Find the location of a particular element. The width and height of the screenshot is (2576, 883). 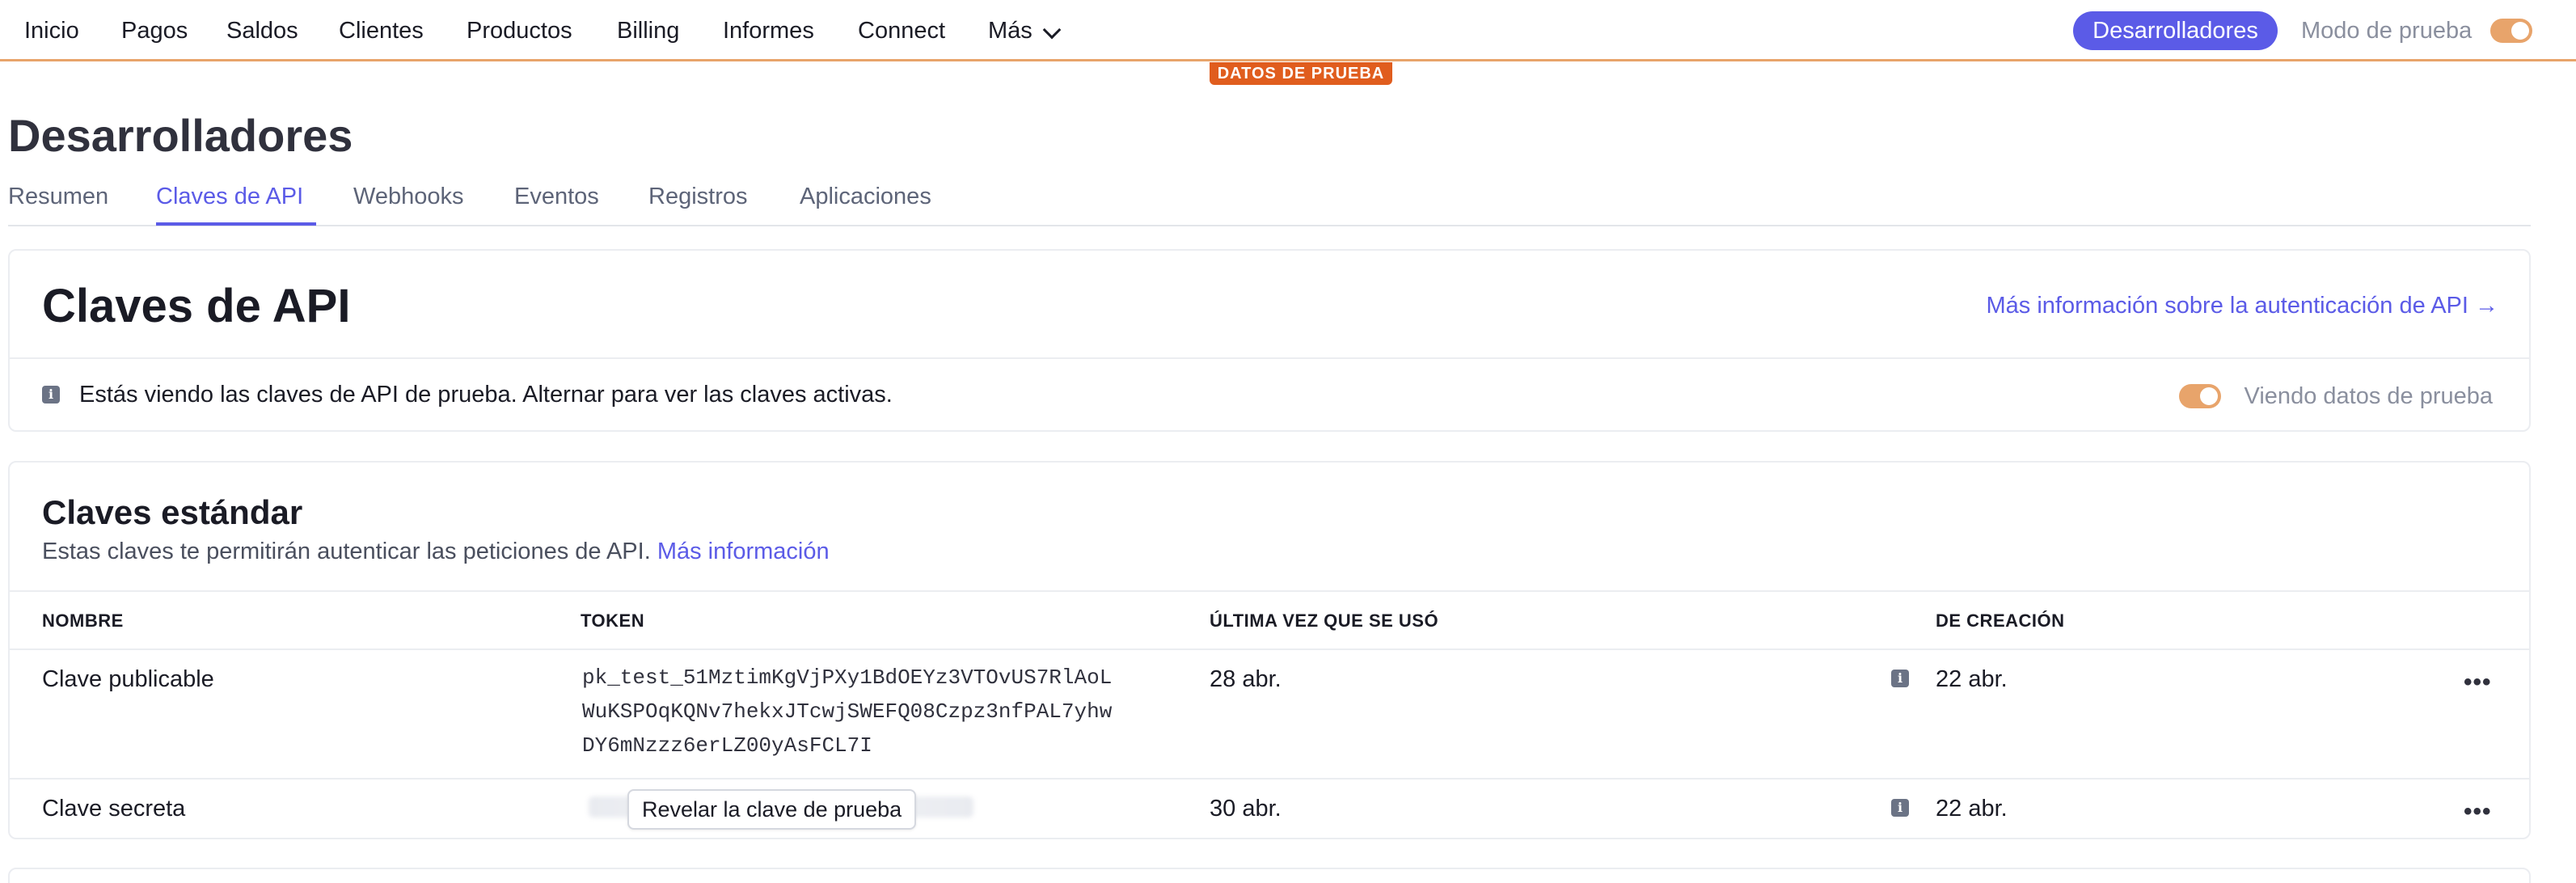

test-data-badge: DATOS DE PRUEBA is located at coordinates (1301, 73).